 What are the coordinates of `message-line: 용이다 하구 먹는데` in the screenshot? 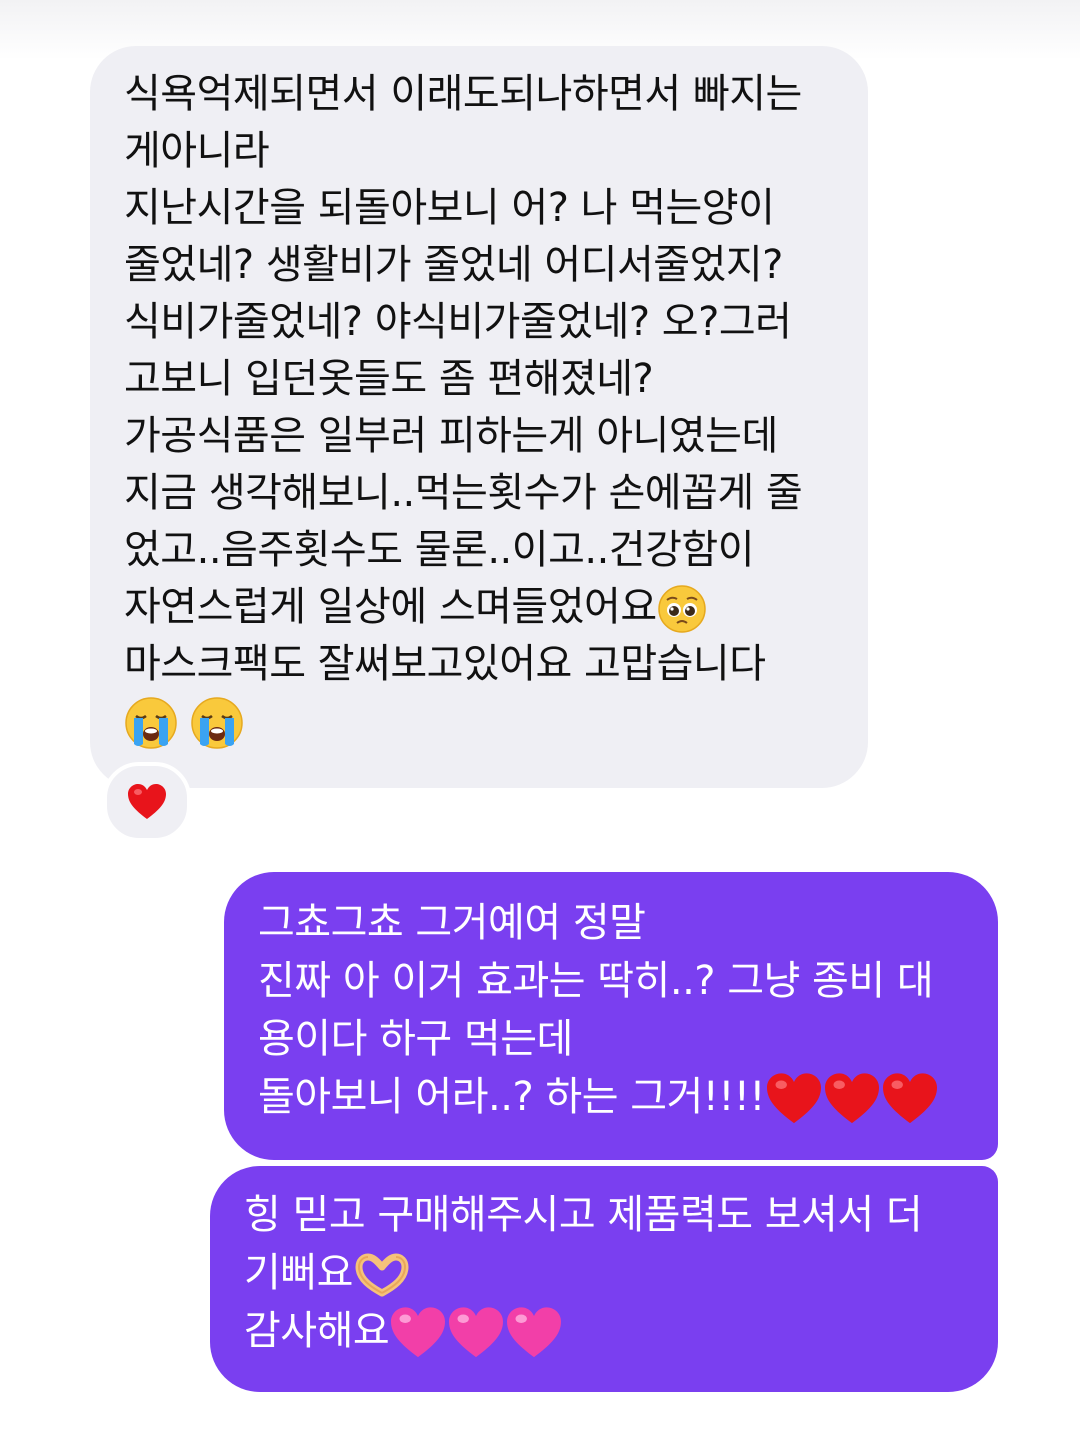 It's located at (415, 1039).